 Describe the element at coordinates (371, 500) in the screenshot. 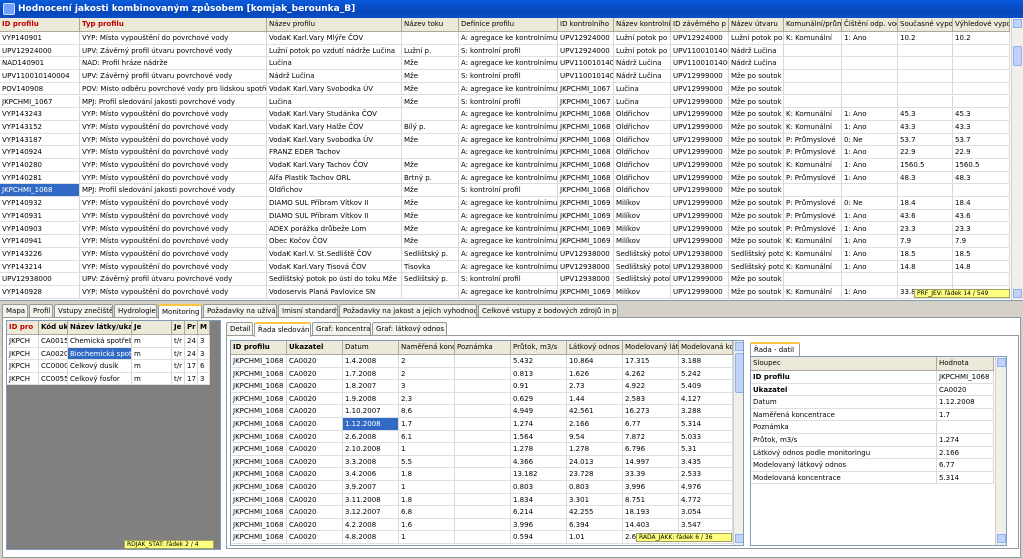

I see `table-cell: 3.11.2008` at that location.